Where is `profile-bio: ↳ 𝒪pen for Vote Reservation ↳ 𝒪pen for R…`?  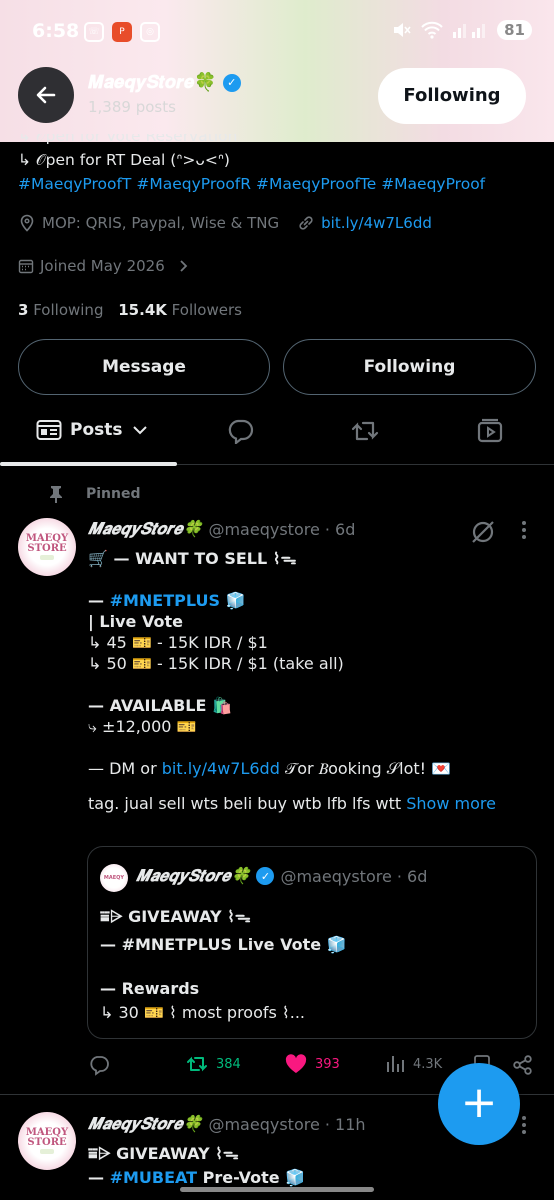 profile-bio: ↳ 𝒪pen for Vote Reservation ↳ 𝒪pen for R… is located at coordinates (278, 164).